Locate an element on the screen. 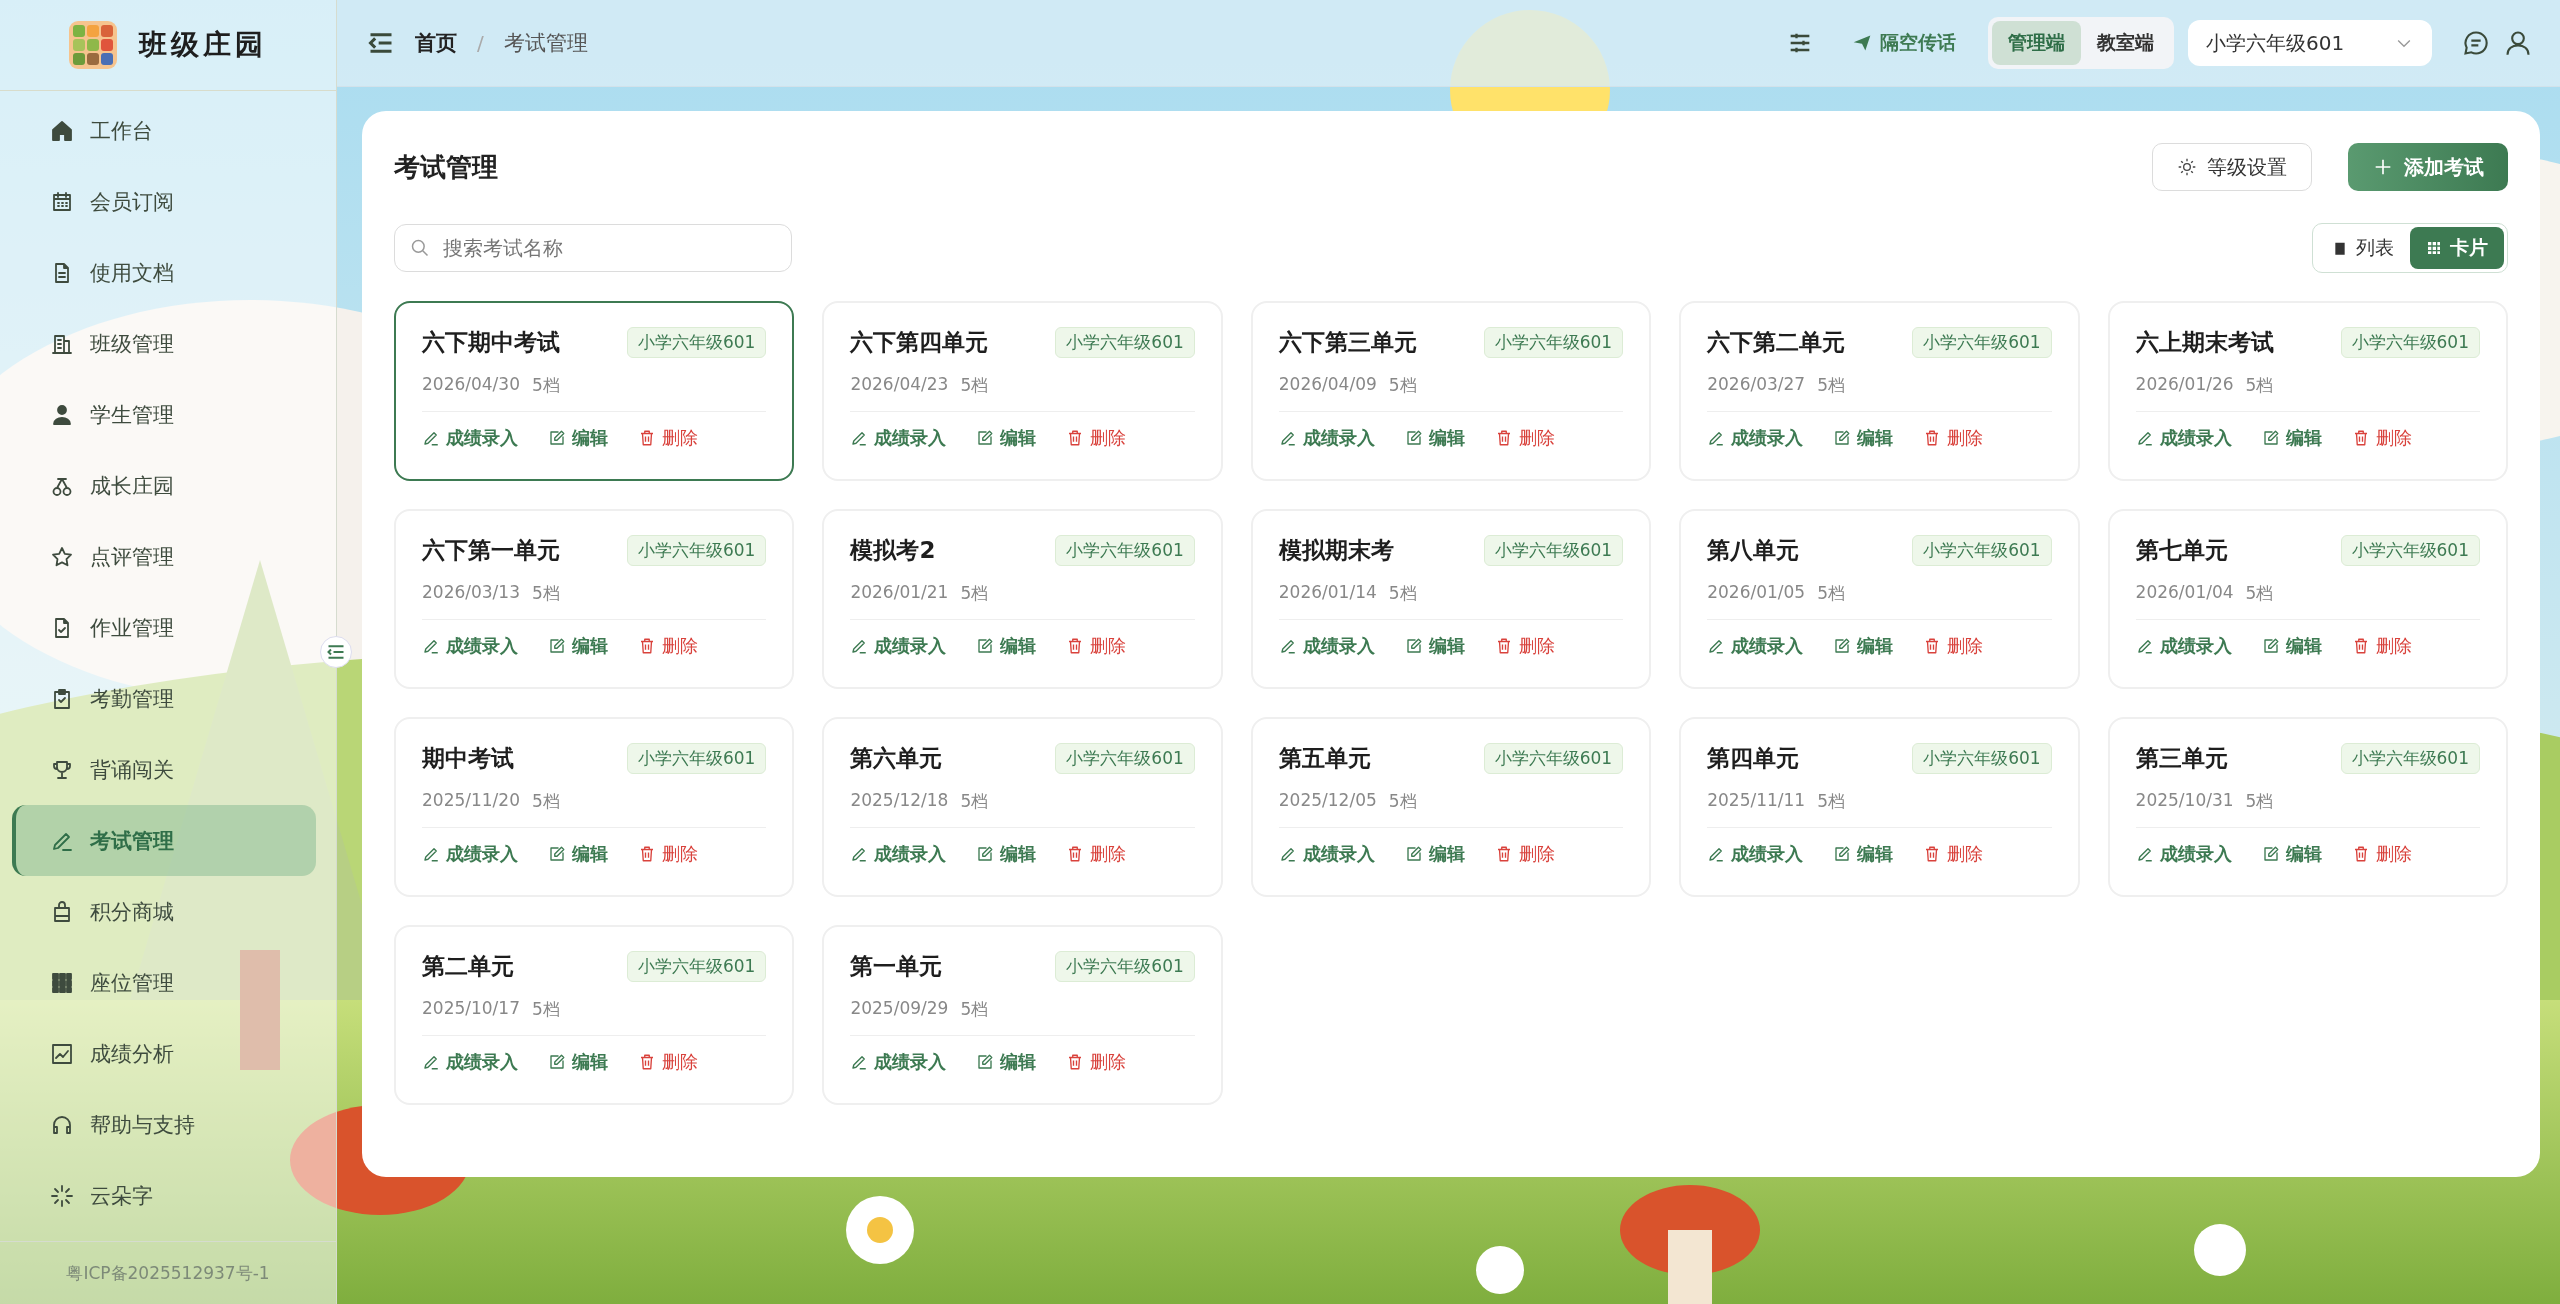 Image resolution: width=2560 pixels, height=1304 pixels. sidebar-item: 成绩分析 is located at coordinates (164, 1053).